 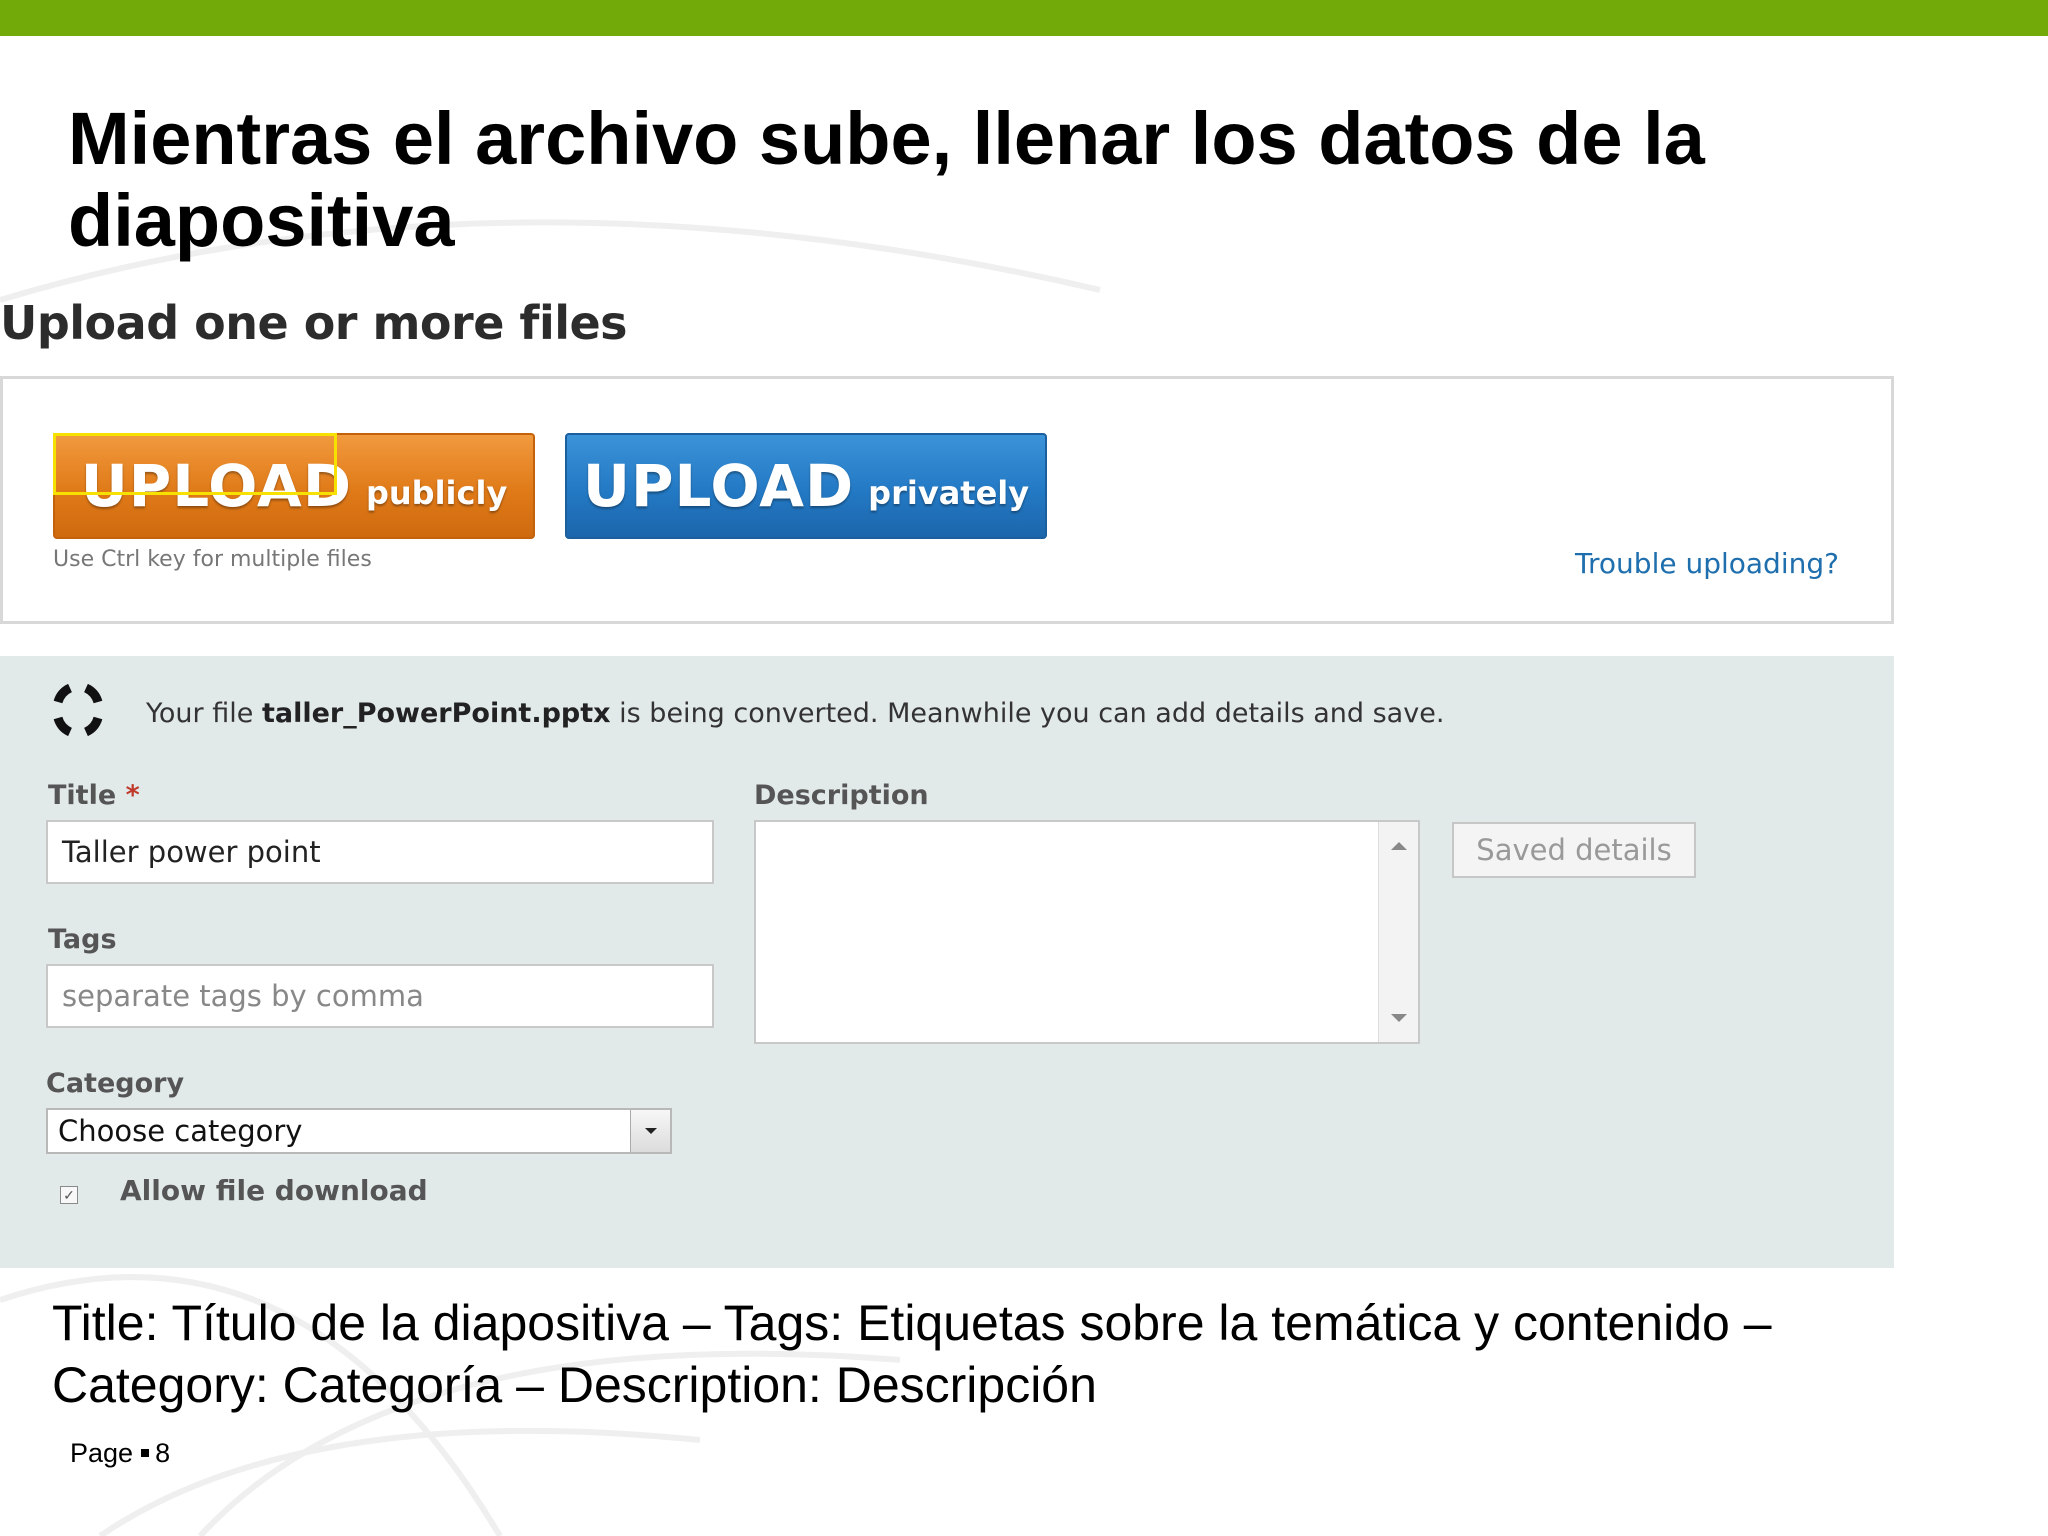 I want to click on page-number: 8, so click(x=163, y=1453).